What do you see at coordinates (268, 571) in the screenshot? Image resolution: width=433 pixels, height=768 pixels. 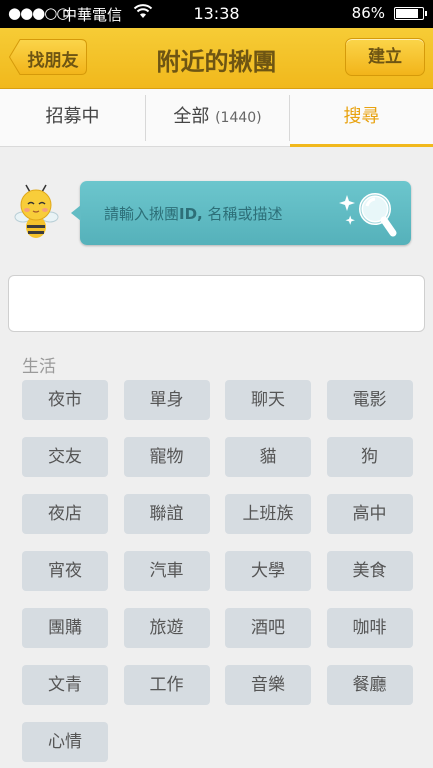 I see `tag-button: 大學` at bounding box center [268, 571].